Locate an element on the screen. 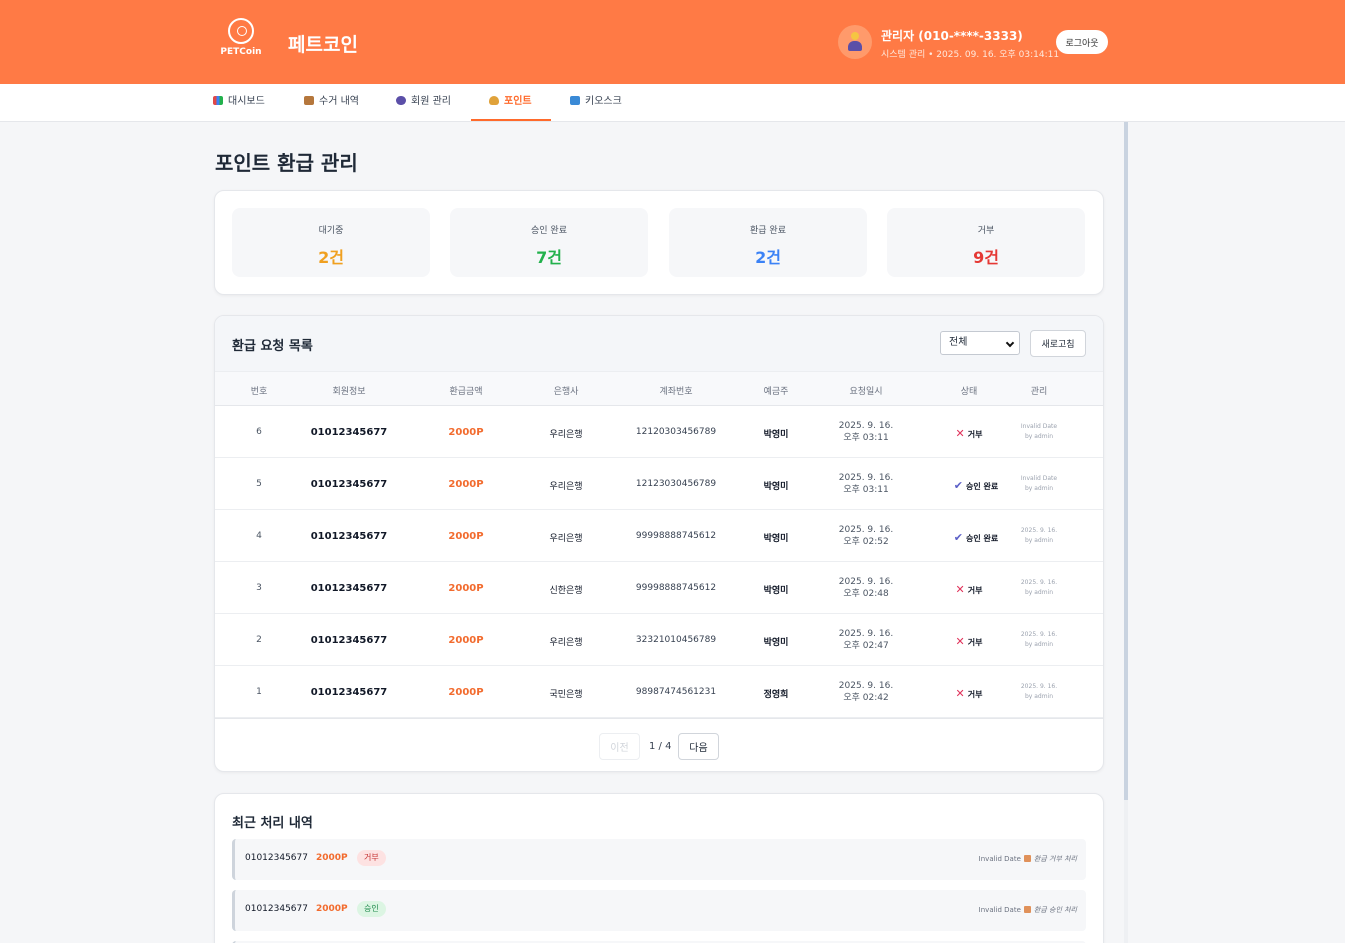  tab-kiosk-label: 키오스크 is located at coordinates (603, 101).